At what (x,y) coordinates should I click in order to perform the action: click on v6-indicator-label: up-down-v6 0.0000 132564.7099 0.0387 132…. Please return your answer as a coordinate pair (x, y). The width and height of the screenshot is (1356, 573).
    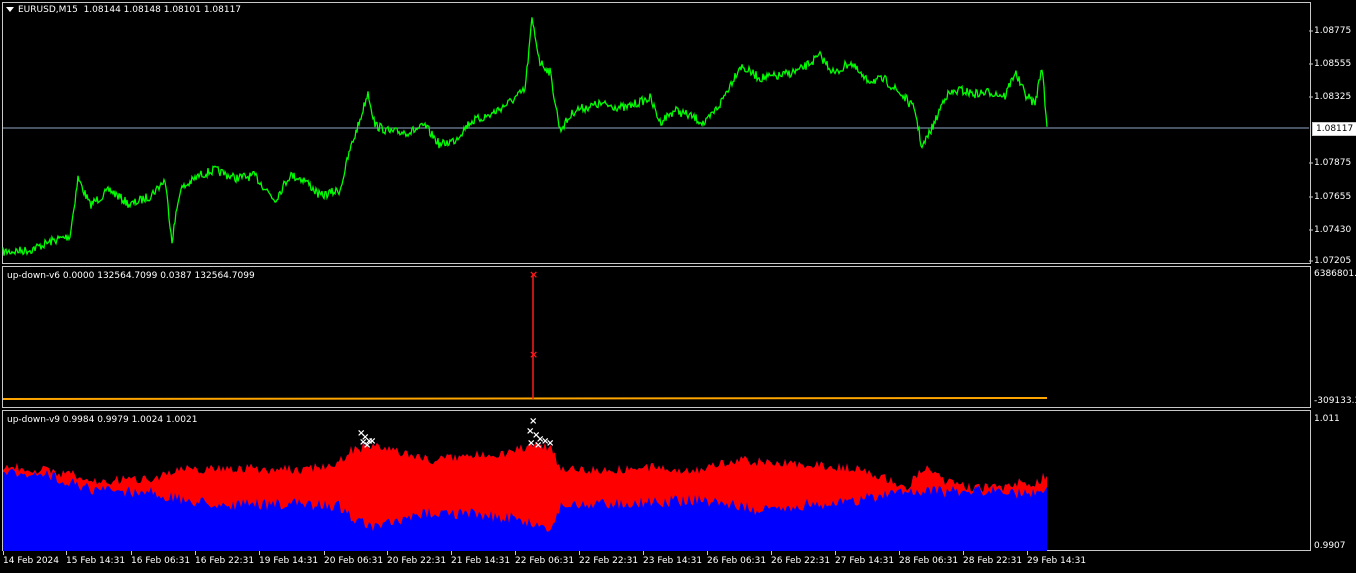
    Looking at the image, I should click on (131, 276).